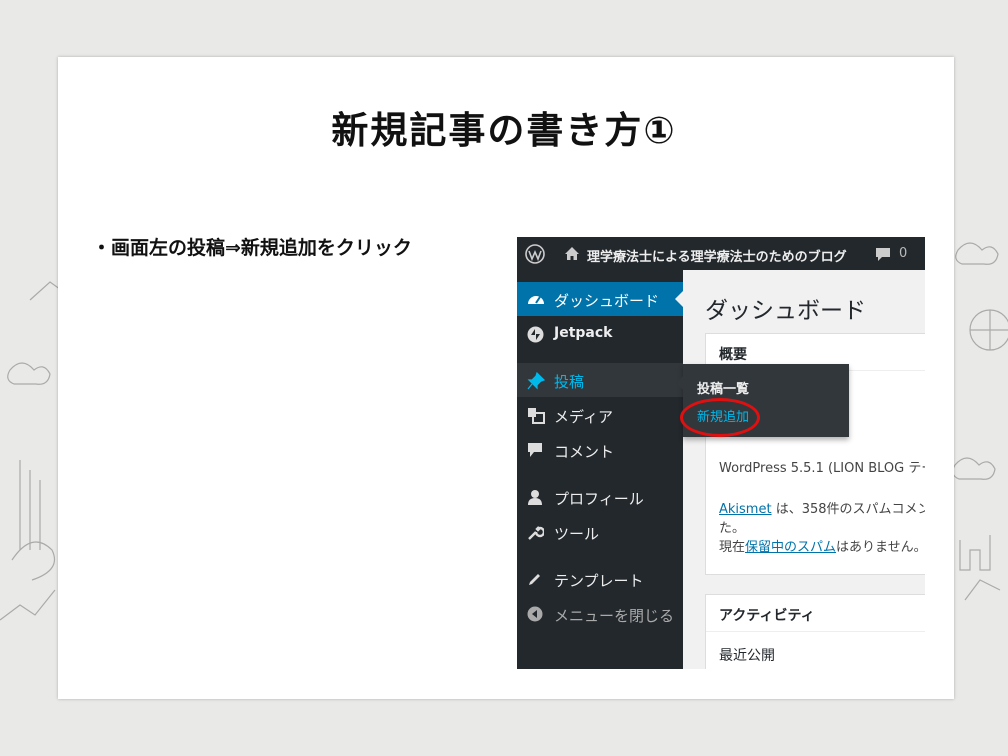  I want to click on page-heading: ダッシュボード, so click(785, 311).